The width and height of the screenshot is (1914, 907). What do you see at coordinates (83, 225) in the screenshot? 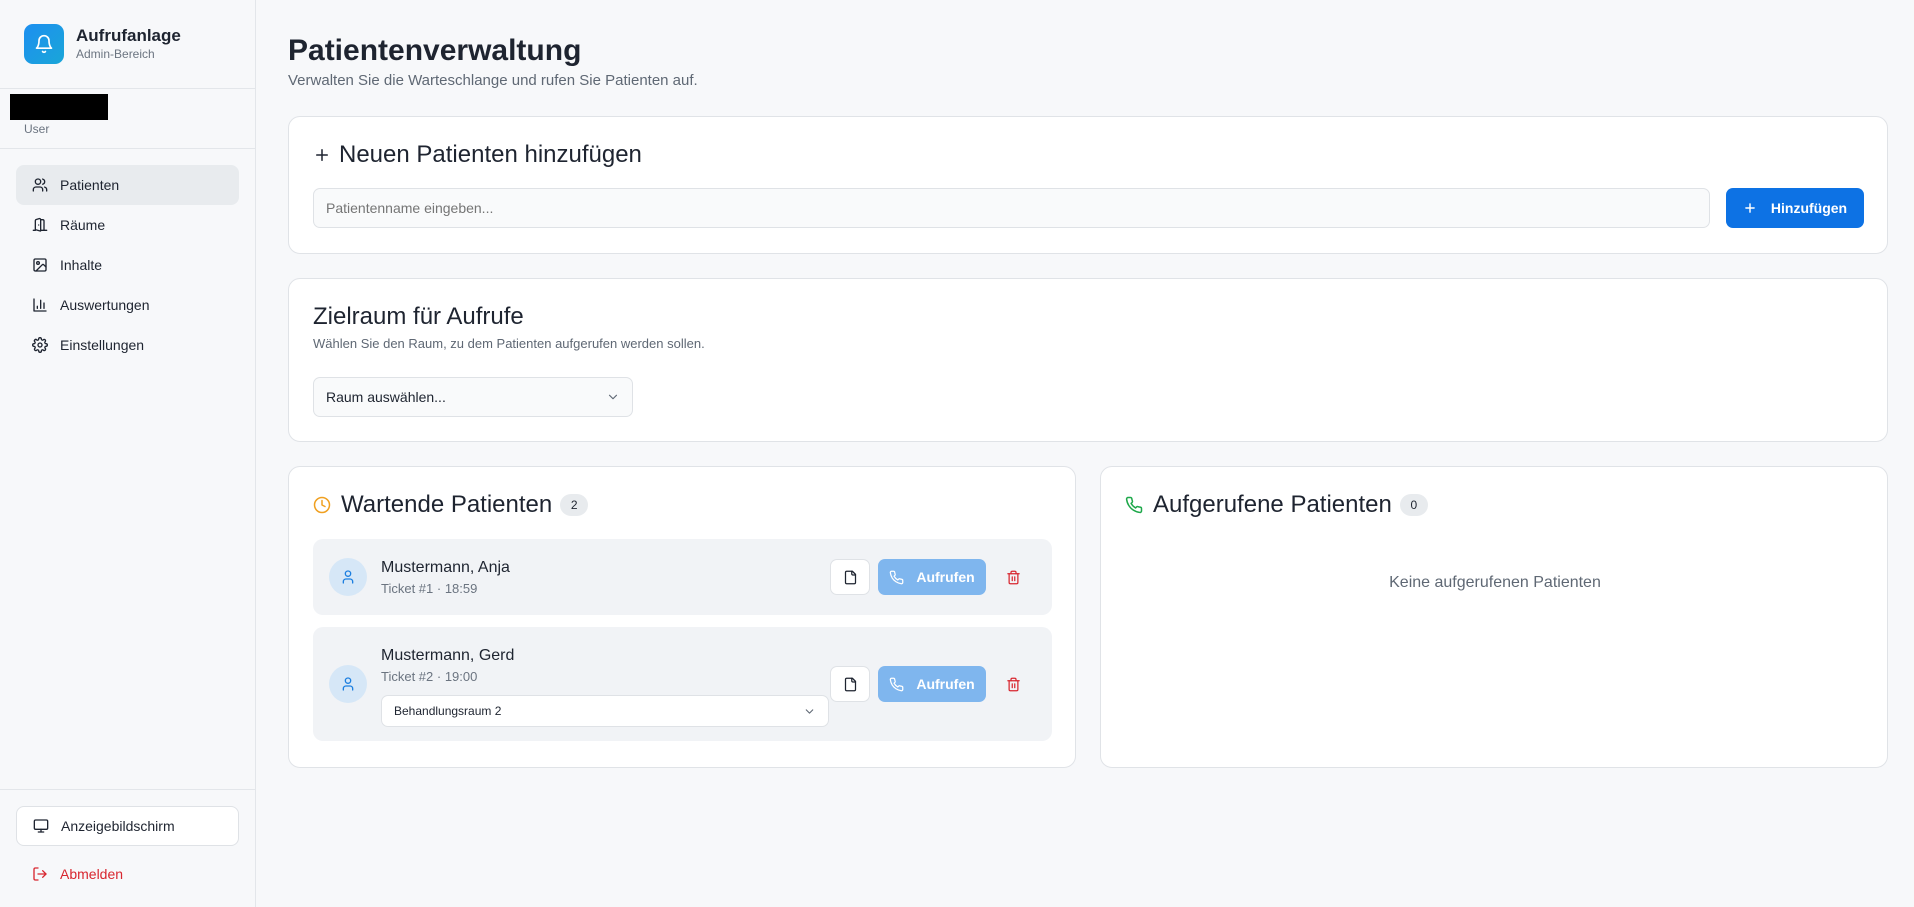
I see `sidebar-item-label: Räume` at bounding box center [83, 225].